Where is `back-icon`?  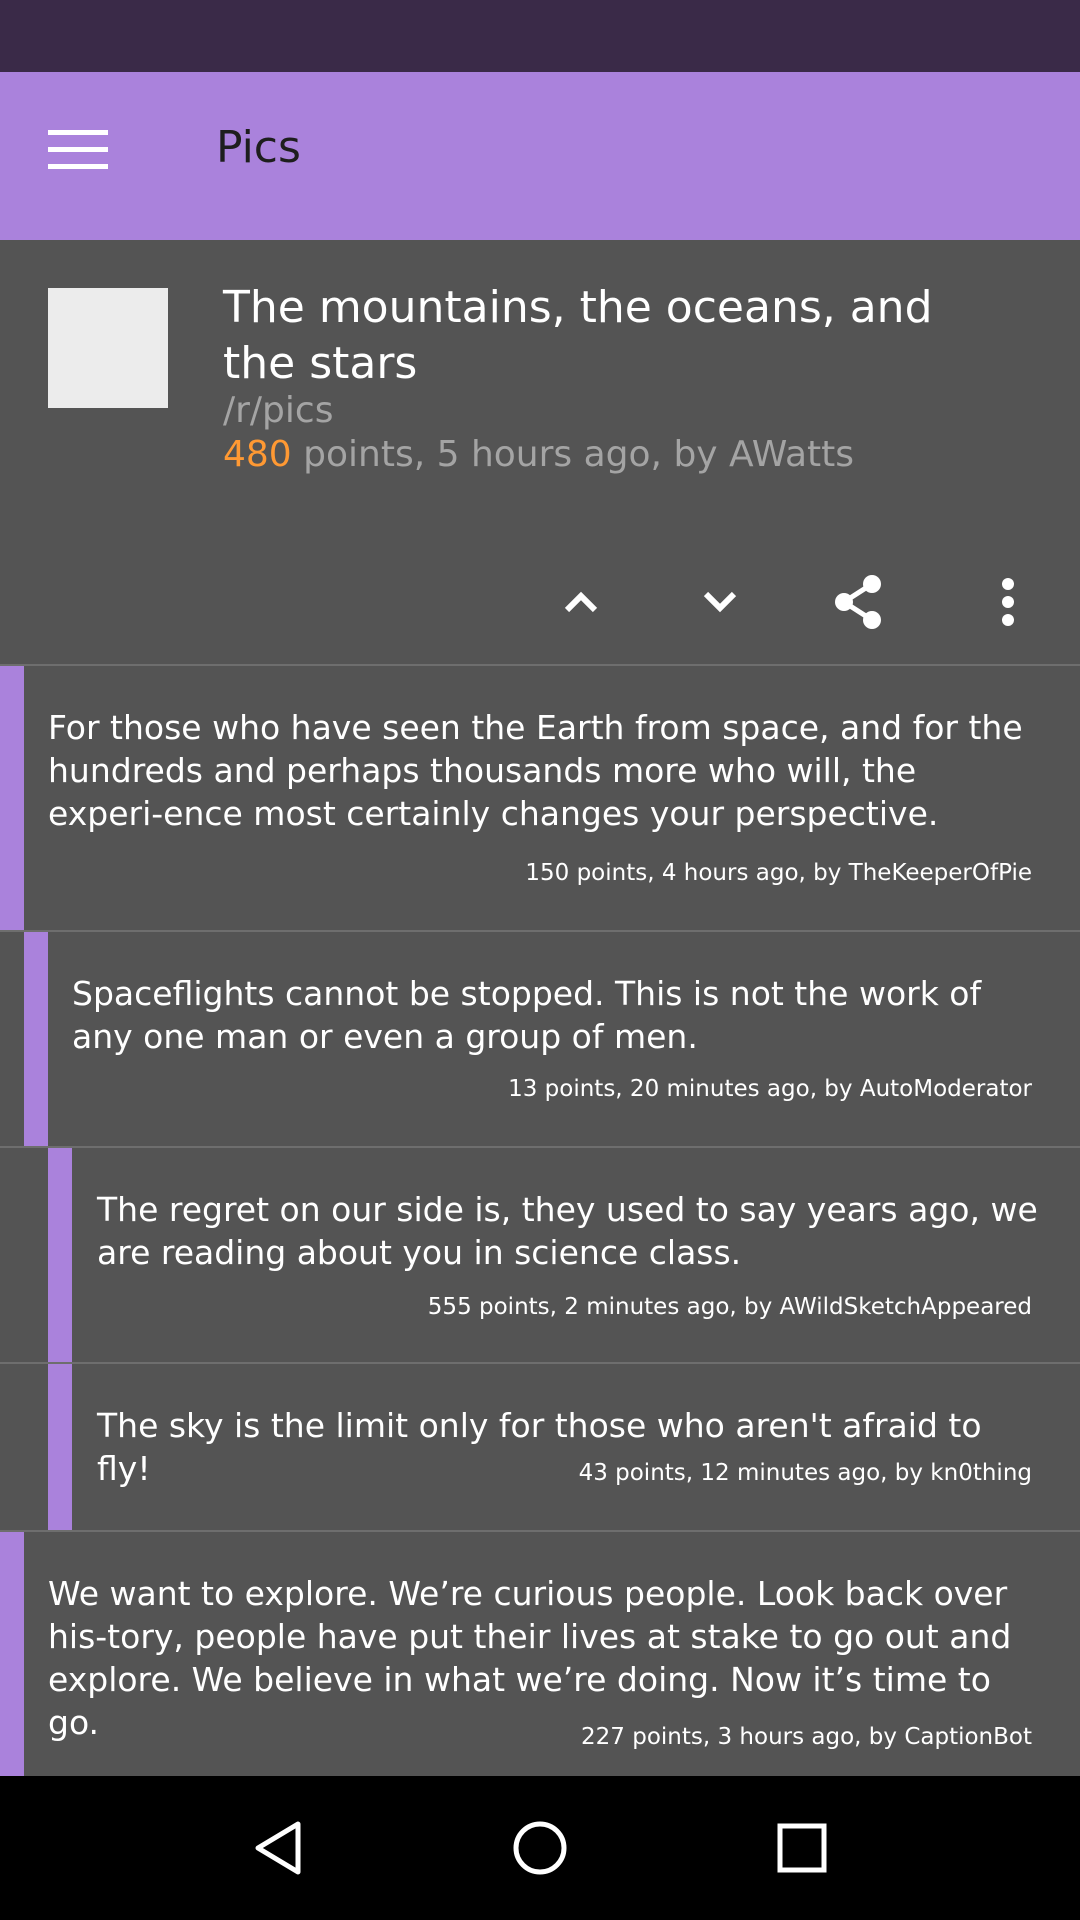 back-icon is located at coordinates (280, 1848).